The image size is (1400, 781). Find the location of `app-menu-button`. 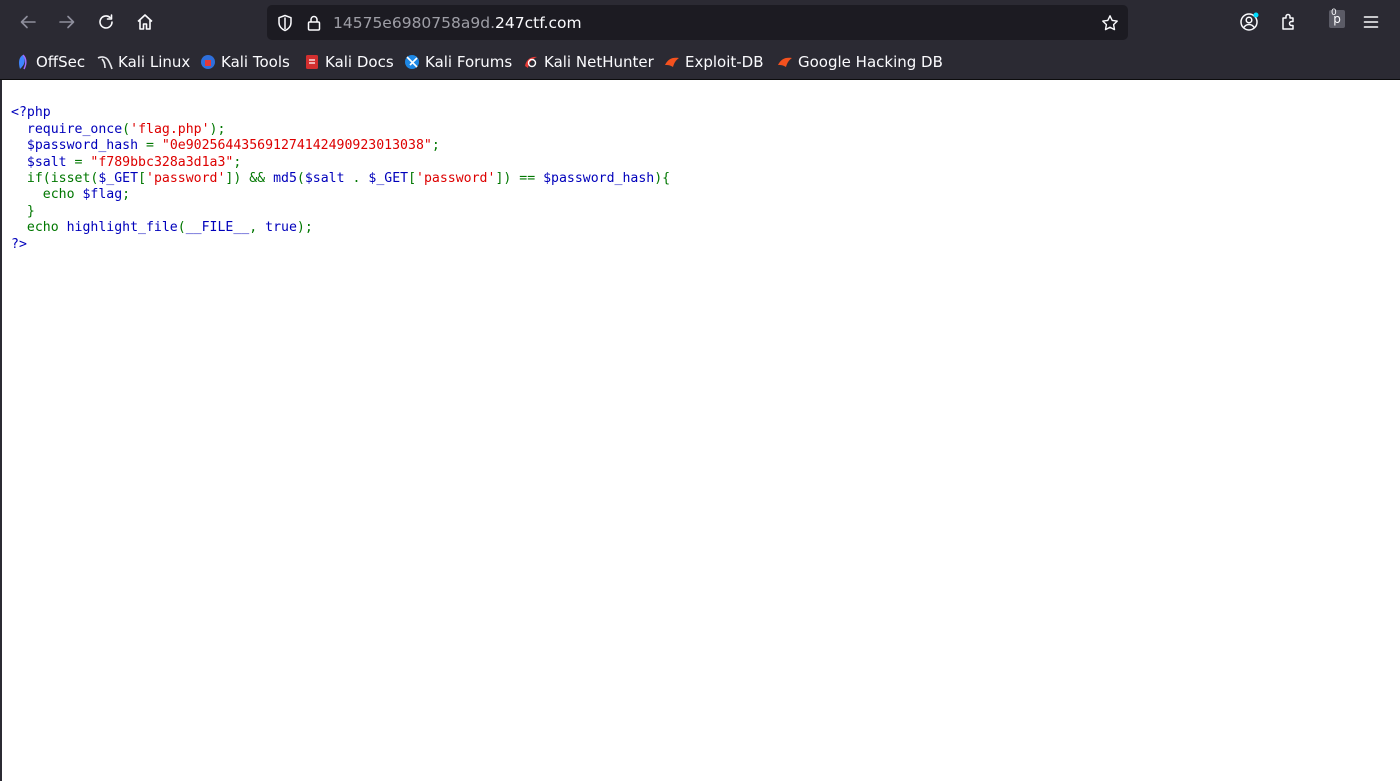

app-menu-button is located at coordinates (1371, 22).